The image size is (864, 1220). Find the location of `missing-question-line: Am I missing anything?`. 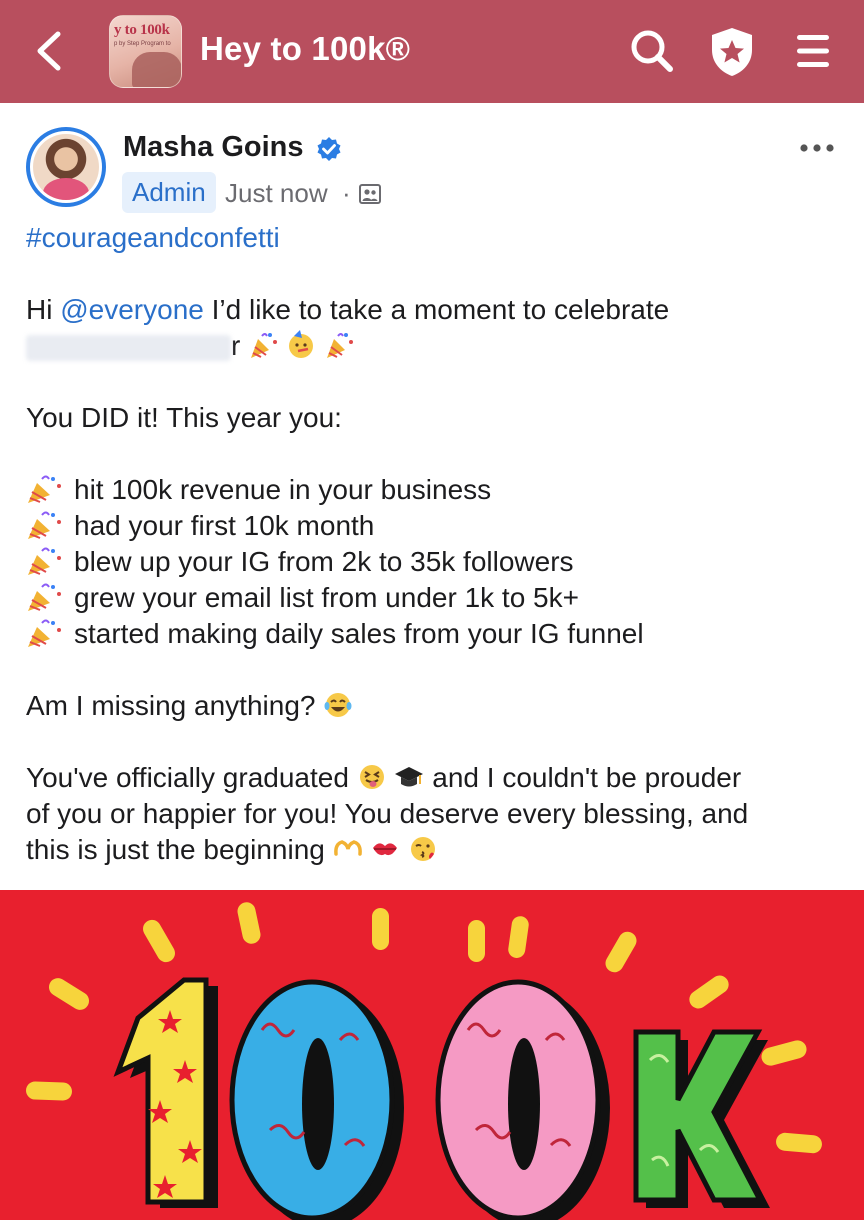

missing-question-line: Am I missing anything? is located at coordinates (436, 706).